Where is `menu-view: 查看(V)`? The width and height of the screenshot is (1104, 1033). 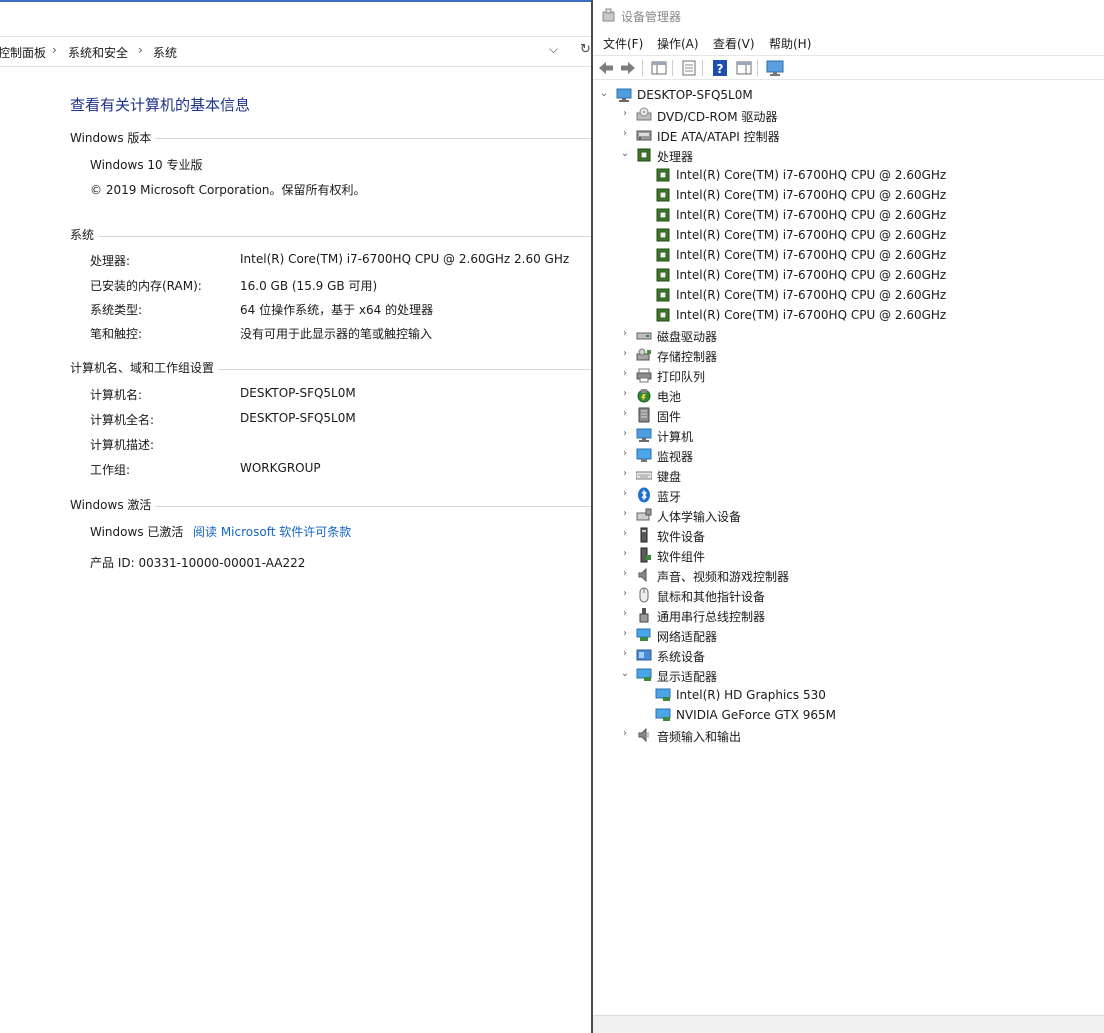
menu-view: 查看(V) is located at coordinates (734, 43).